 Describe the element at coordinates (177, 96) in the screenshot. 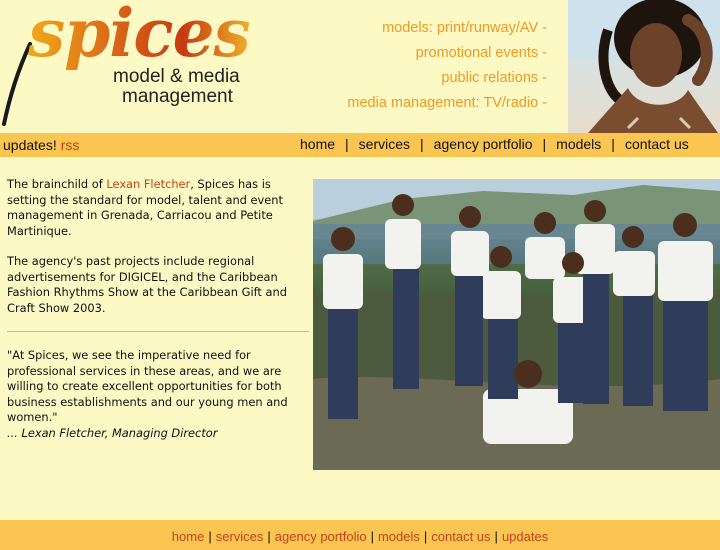

I see `logo-subtitle-line2: management` at that location.